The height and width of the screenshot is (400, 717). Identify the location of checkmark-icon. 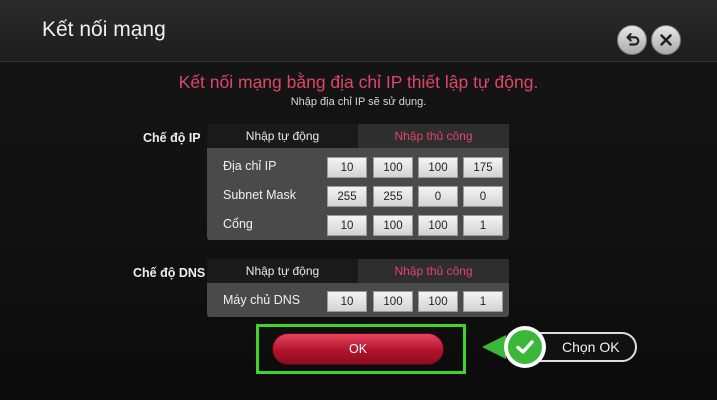
(525, 347).